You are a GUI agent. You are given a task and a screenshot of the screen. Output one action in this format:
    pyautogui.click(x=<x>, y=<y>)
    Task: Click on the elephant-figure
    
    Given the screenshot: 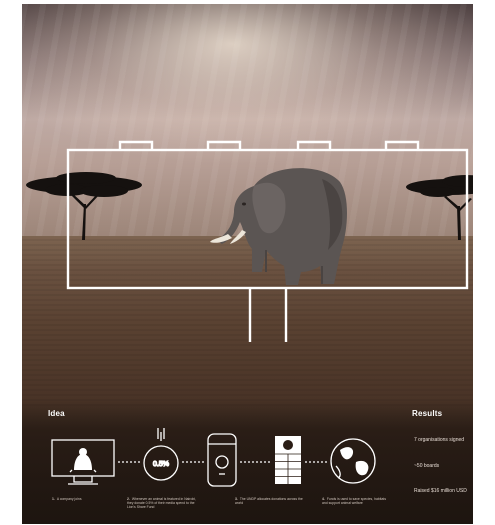 What is the action you would take?
    pyautogui.click(x=278, y=226)
    